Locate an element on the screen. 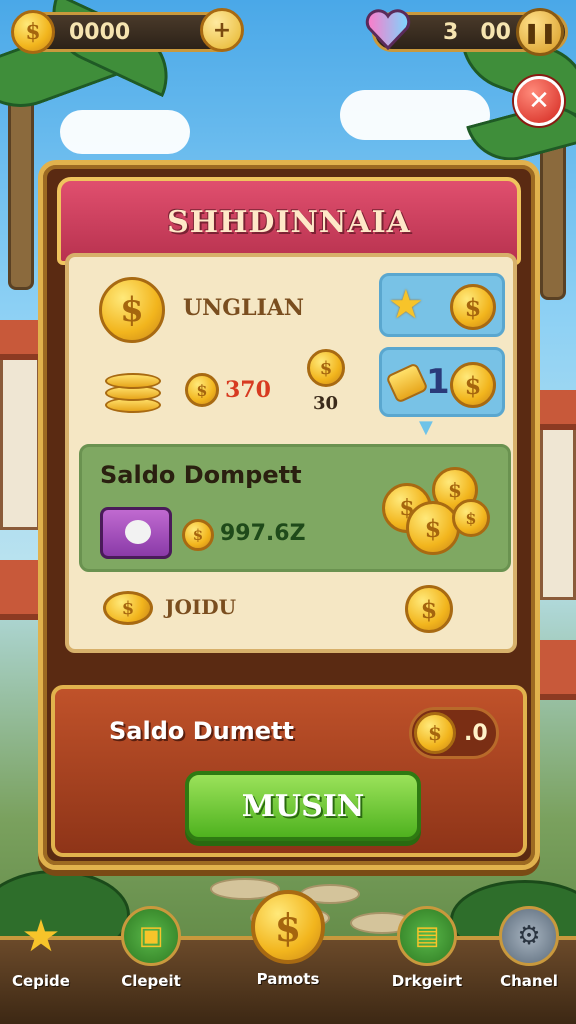  panel-title: SHHDINNAIA is located at coordinates (289, 222).